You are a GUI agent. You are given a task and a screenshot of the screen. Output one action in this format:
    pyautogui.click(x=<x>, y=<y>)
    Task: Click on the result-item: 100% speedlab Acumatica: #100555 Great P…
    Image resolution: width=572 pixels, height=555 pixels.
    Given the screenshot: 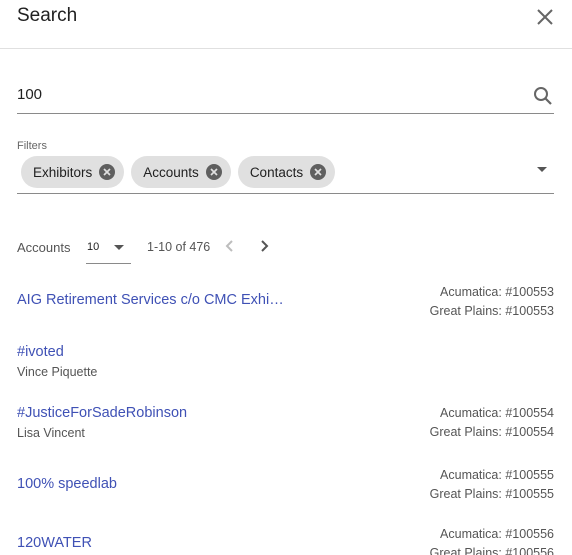 What is the action you would take?
    pyautogui.click(x=285, y=487)
    